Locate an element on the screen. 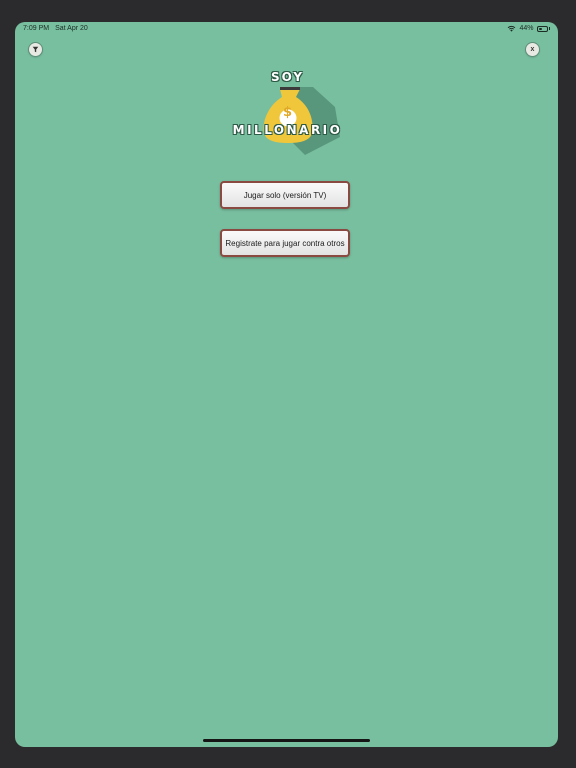  dollar-sign: $ is located at coordinates (288, 112).